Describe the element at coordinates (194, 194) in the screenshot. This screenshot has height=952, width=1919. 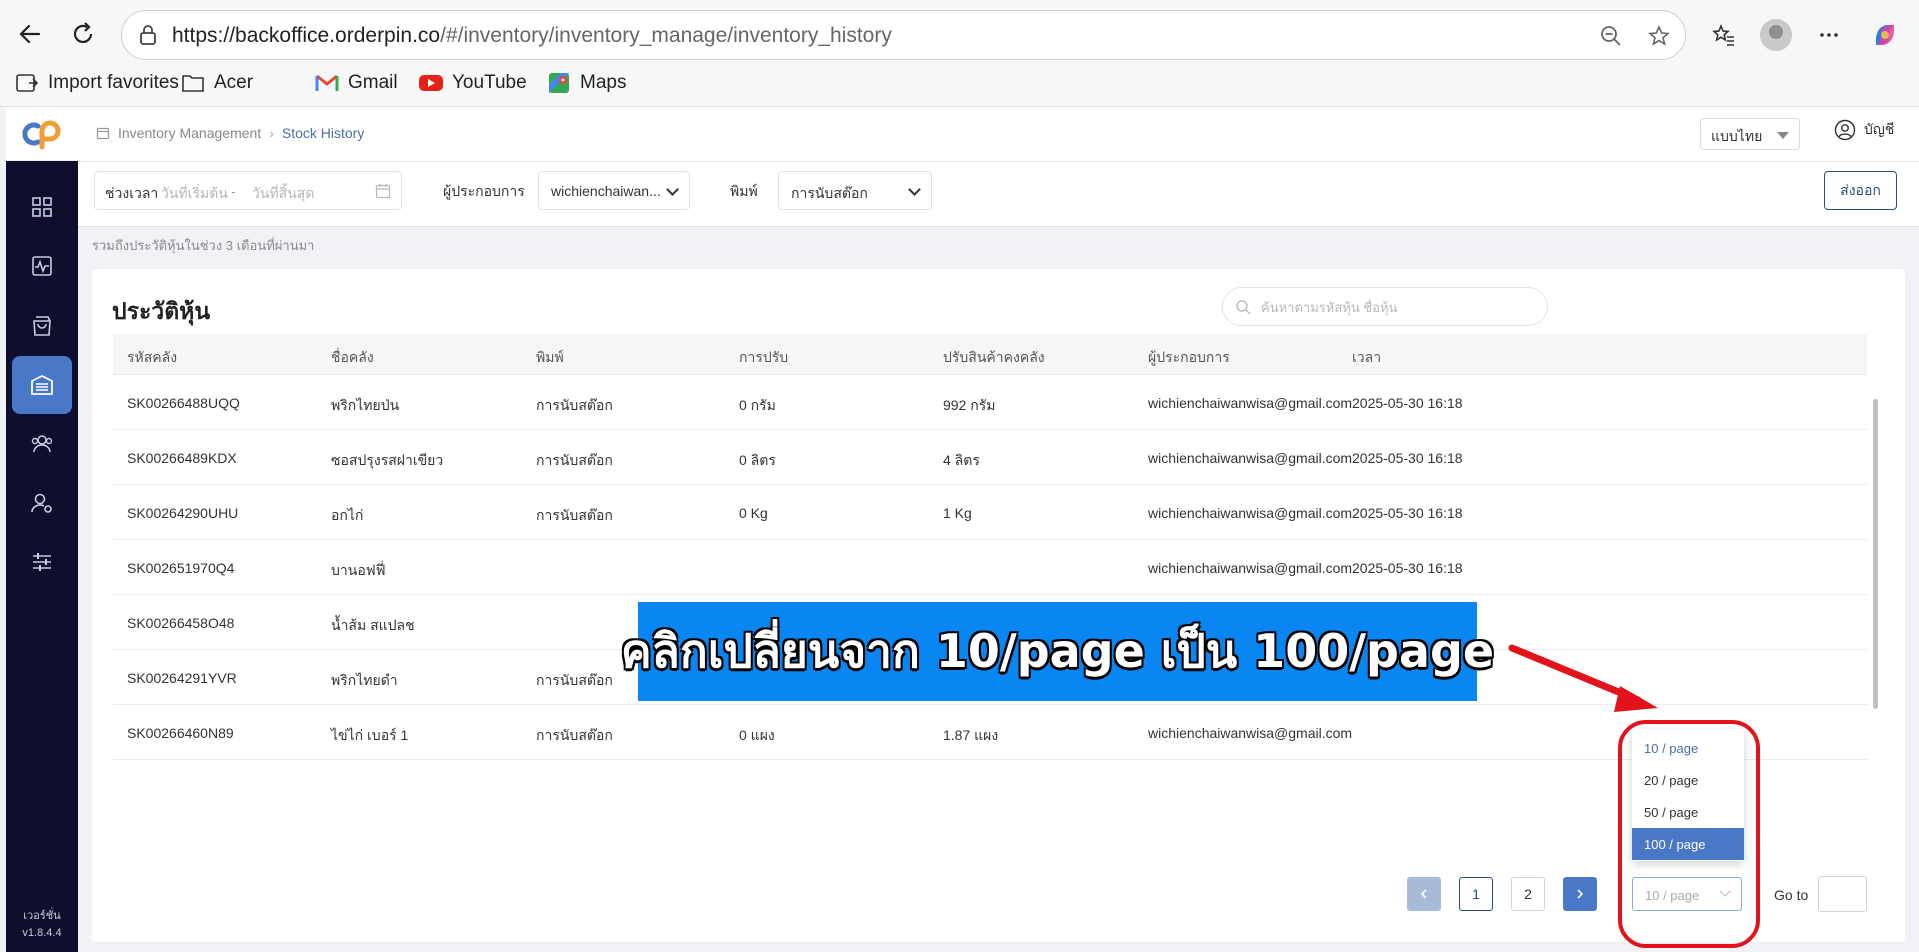
I see `start-date-input: วันที่เริ่มต้น` at that location.